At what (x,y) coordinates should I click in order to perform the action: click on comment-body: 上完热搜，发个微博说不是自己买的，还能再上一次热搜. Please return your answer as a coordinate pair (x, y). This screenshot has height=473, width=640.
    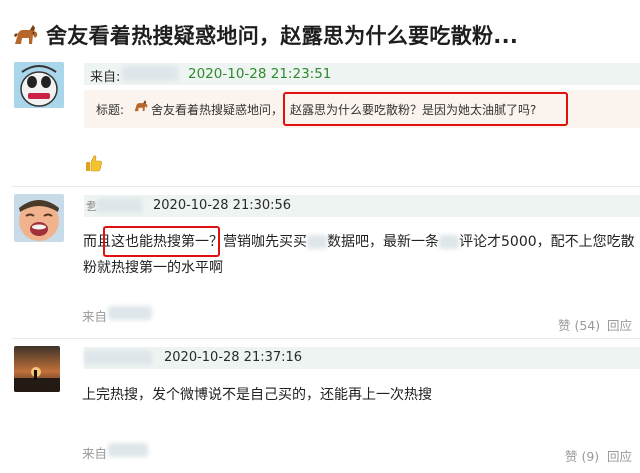
    Looking at the image, I should click on (257, 395).